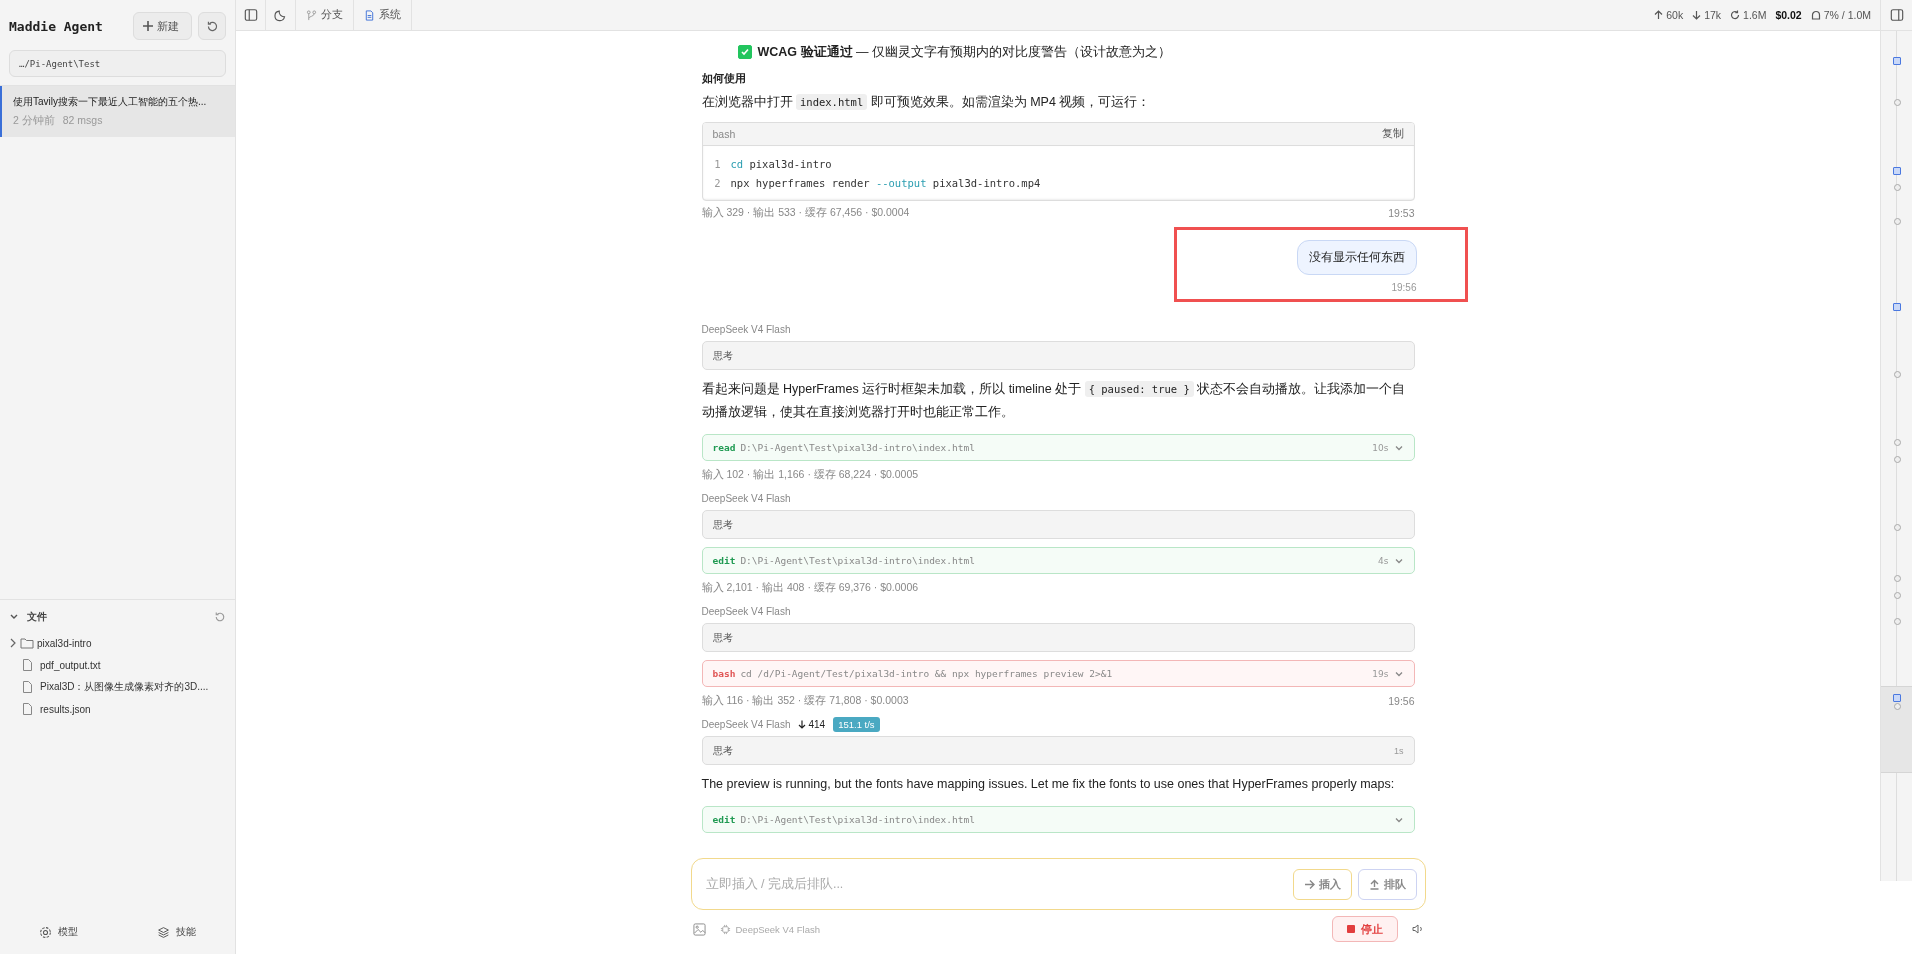 Image resolution: width=1912 pixels, height=954 pixels. Describe the element at coordinates (383, 15) in the screenshot. I see `system-button: 系统` at that location.